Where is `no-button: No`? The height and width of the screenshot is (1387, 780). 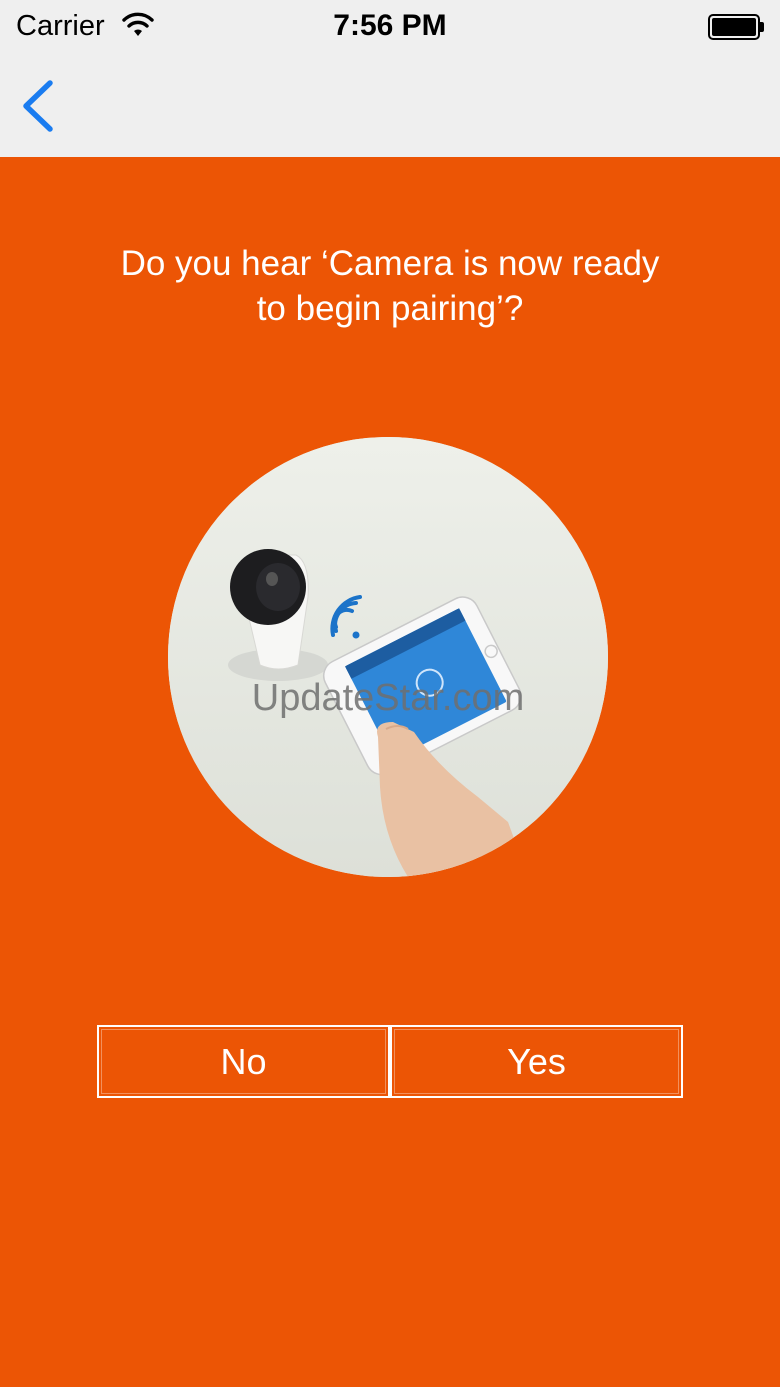 no-button: No is located at coordinates (243, 1061).